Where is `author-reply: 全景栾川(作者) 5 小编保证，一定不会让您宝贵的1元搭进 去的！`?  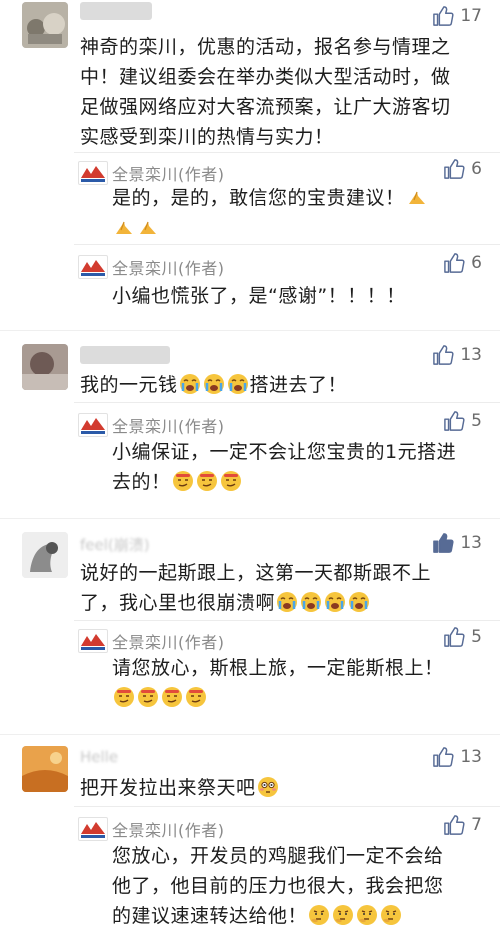
author-reply: 全景栾川(作者) 5 小编保证，一定不会让您宝贵的1元搭进 去的！ is located at coordinates (287, 452).